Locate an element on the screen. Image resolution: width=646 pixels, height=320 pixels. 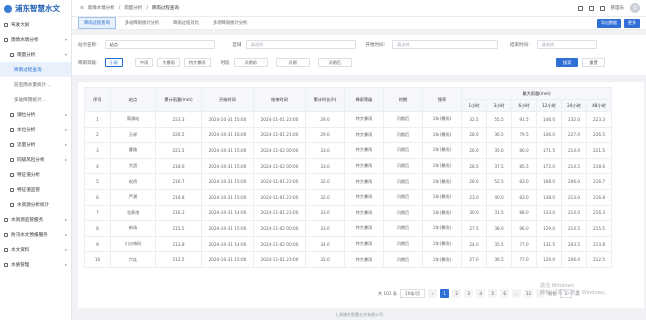
sidebar-item: 特征值监管 is located at coordinates (35, 189).